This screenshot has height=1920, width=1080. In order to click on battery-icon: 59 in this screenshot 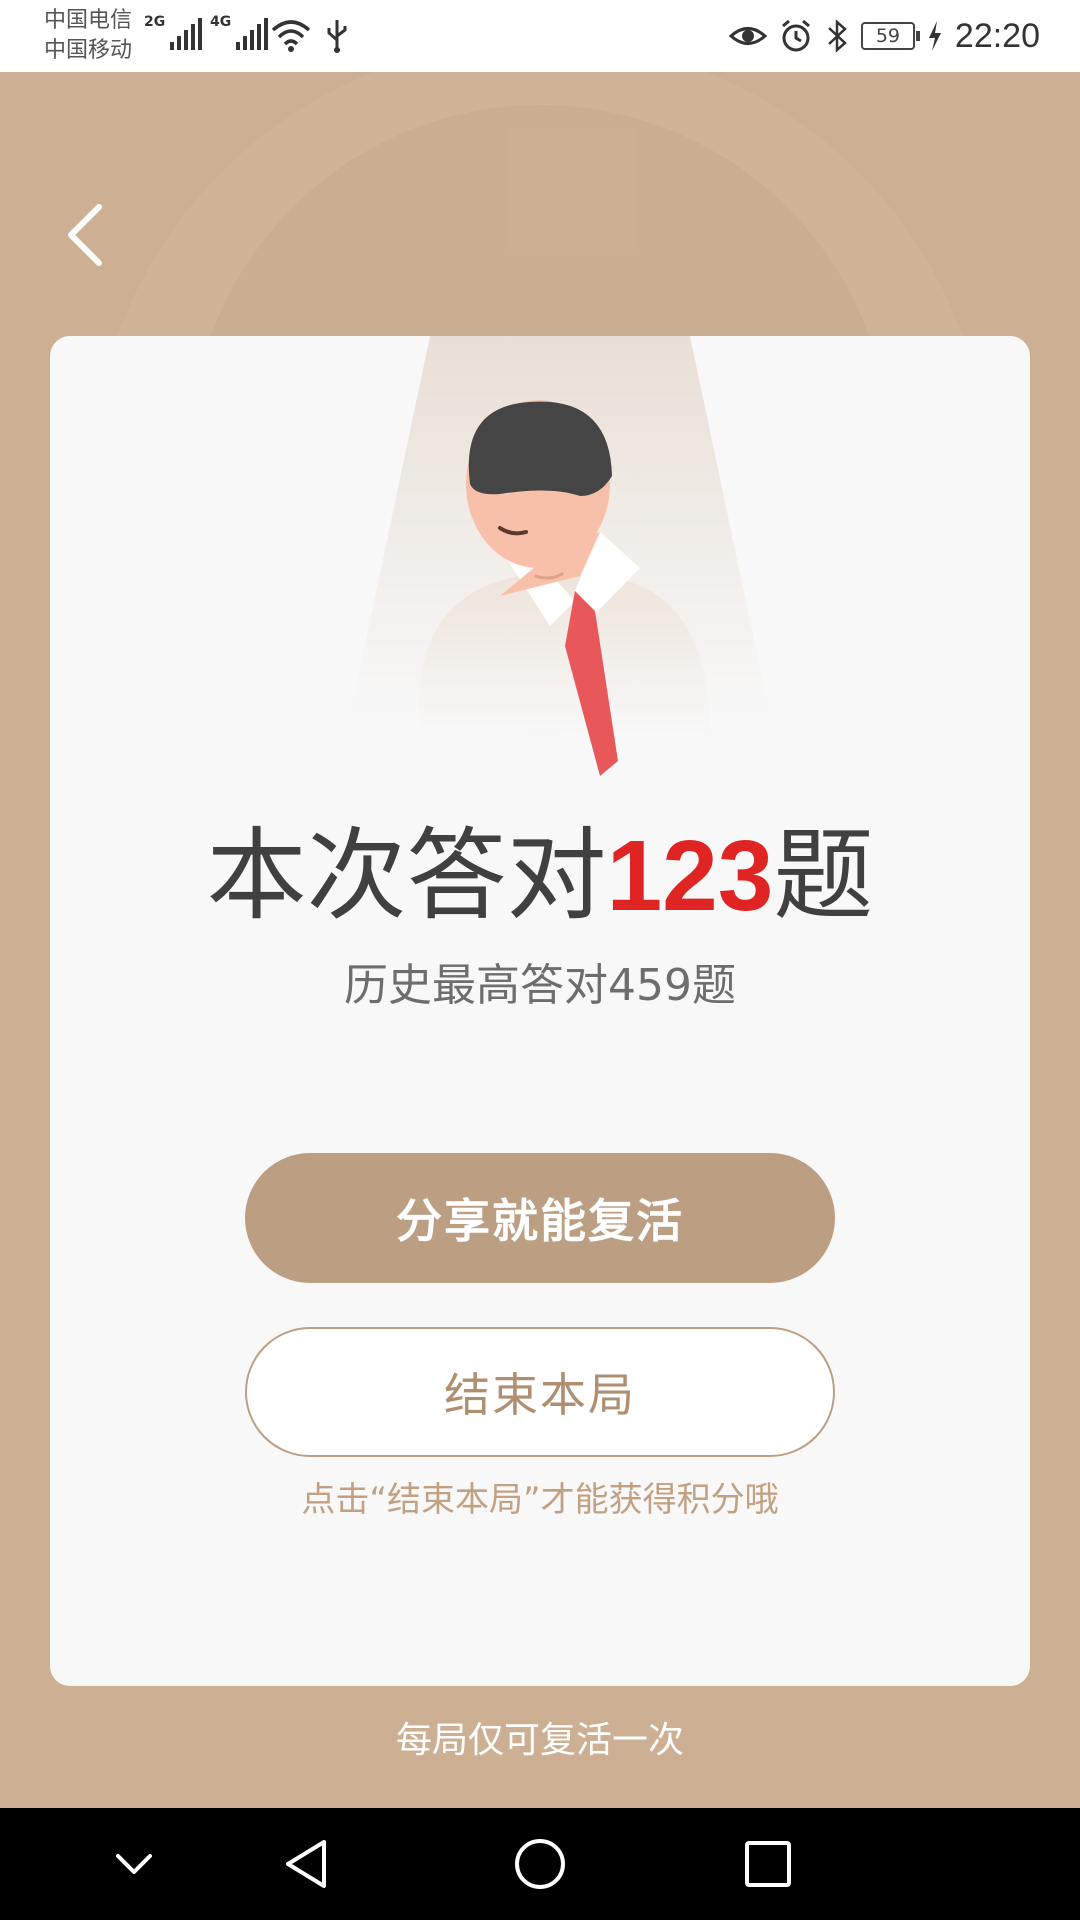, I will do `click(890, 36)`.